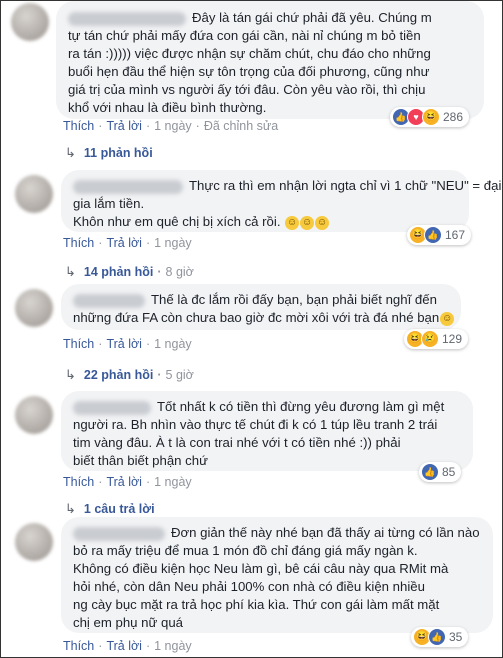 This screenshot has width=503, height=658. I want to click on comment-text-line: biết thân biết phận chứ, so click(140, 460).